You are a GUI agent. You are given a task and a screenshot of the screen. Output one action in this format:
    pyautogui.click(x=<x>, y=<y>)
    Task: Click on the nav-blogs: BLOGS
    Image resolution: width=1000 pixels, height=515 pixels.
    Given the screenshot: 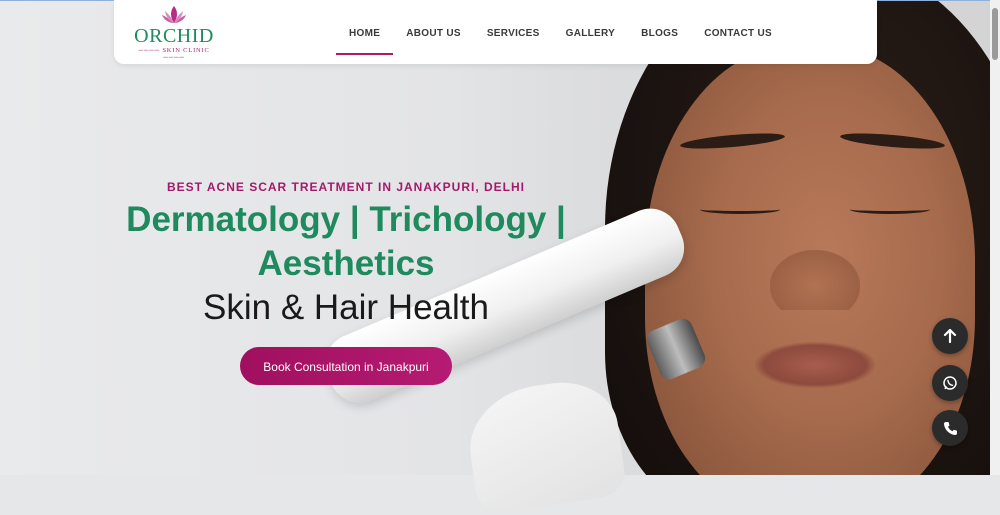 What is the action you would take?
    pyautogui.click(x=659, y=32)
    